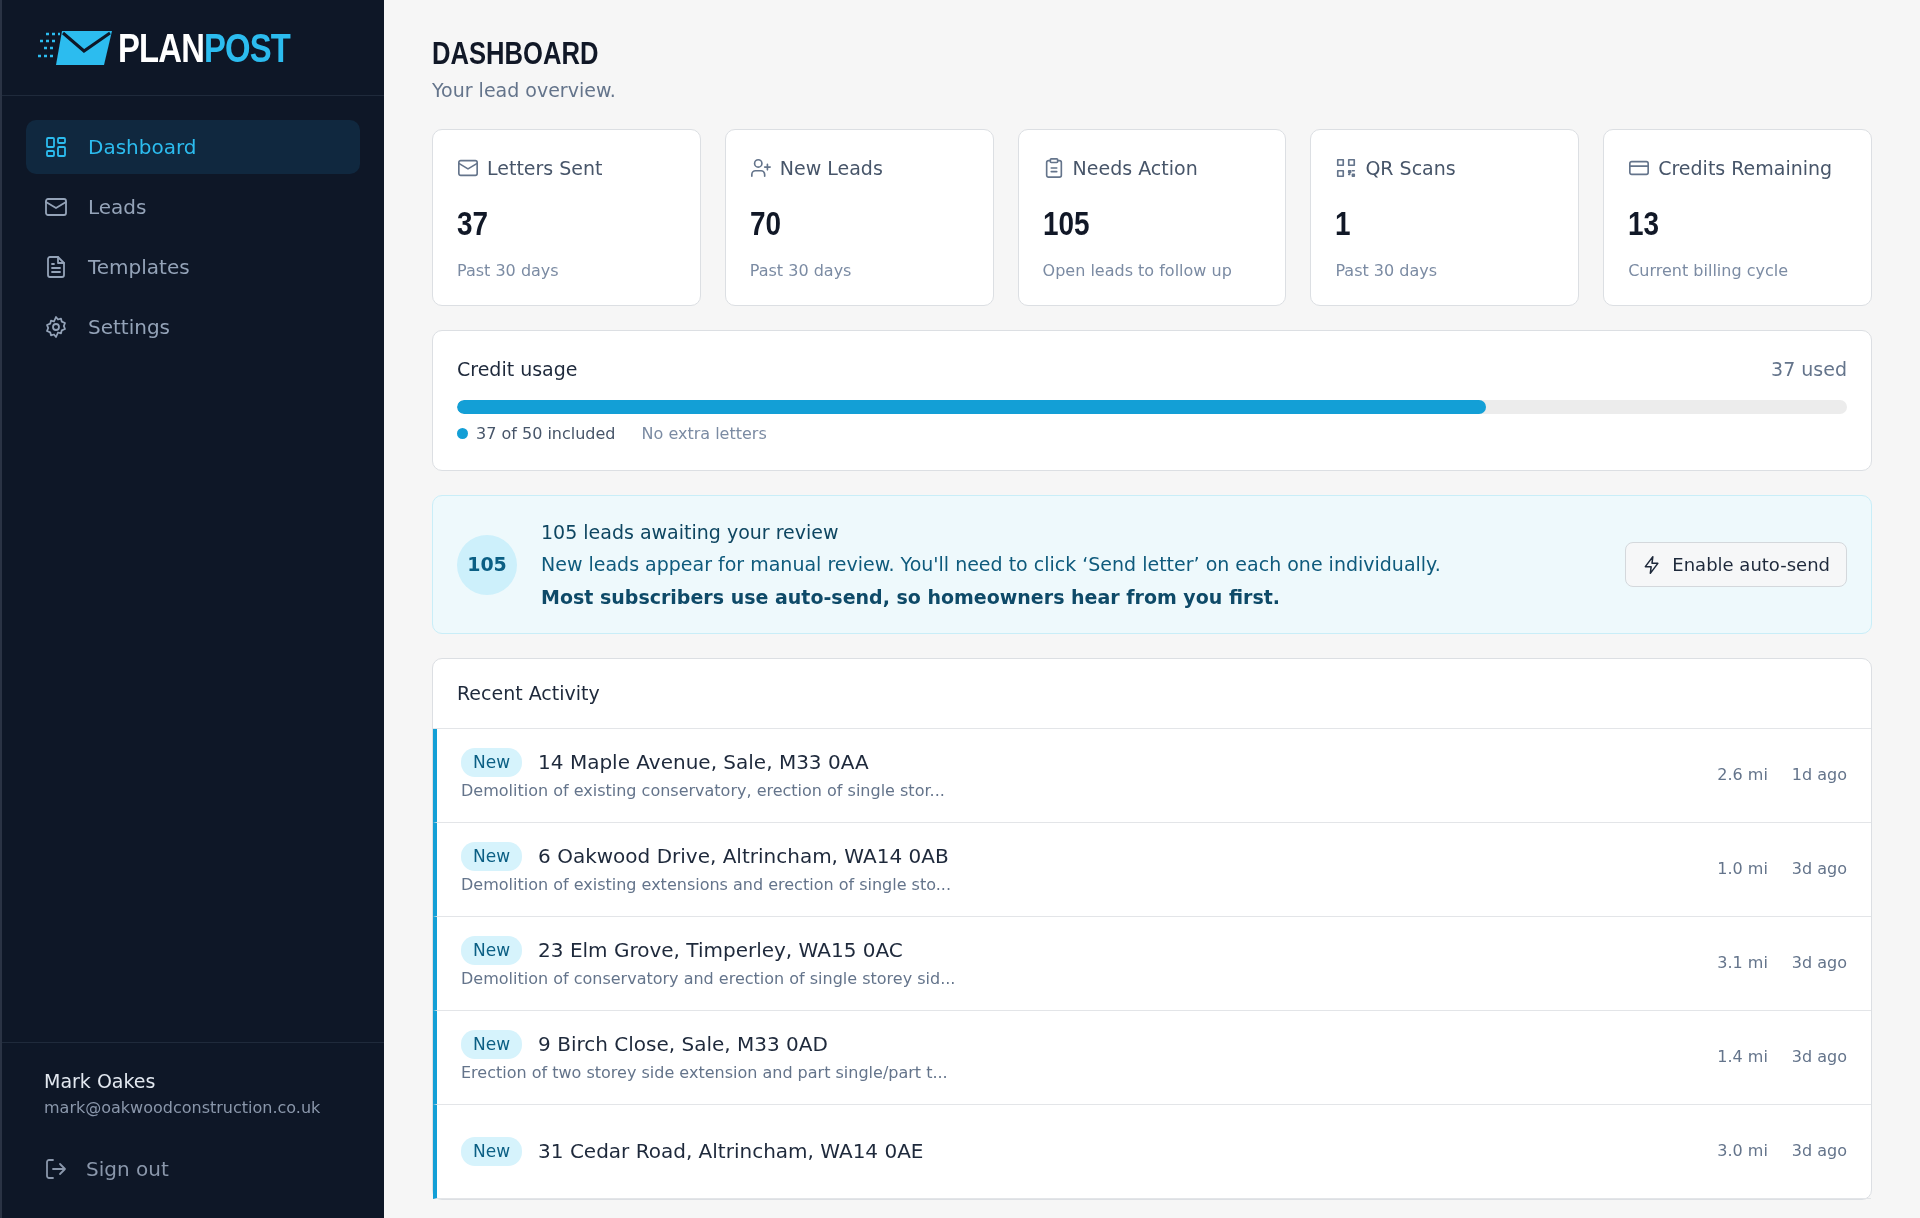  I want to click on stat-label: Letters Sent, so click(545, 168).